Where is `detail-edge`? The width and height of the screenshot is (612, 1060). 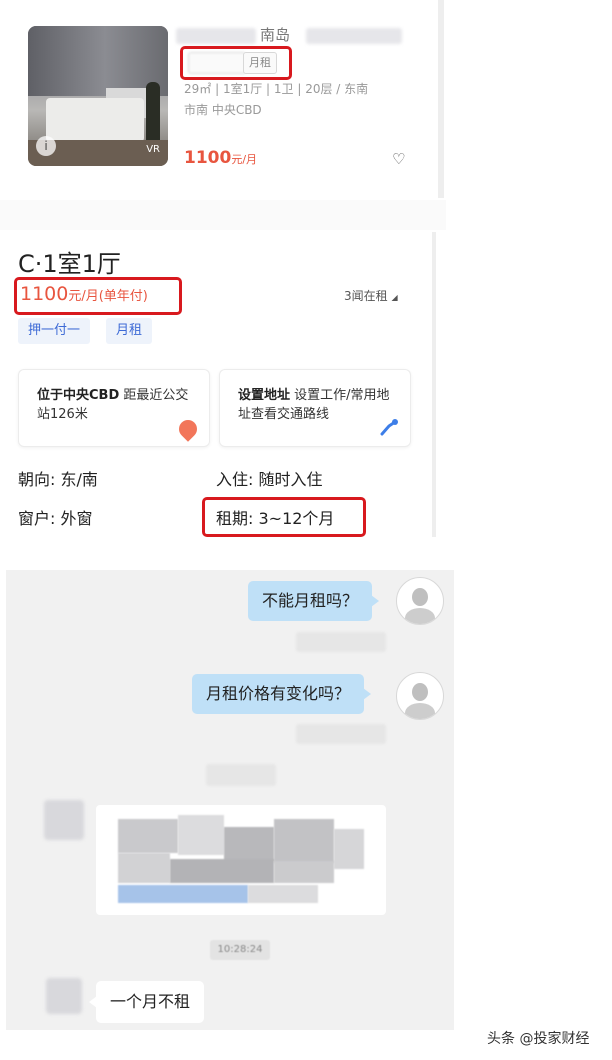 detail-edge is located at coordinates (434, 384).